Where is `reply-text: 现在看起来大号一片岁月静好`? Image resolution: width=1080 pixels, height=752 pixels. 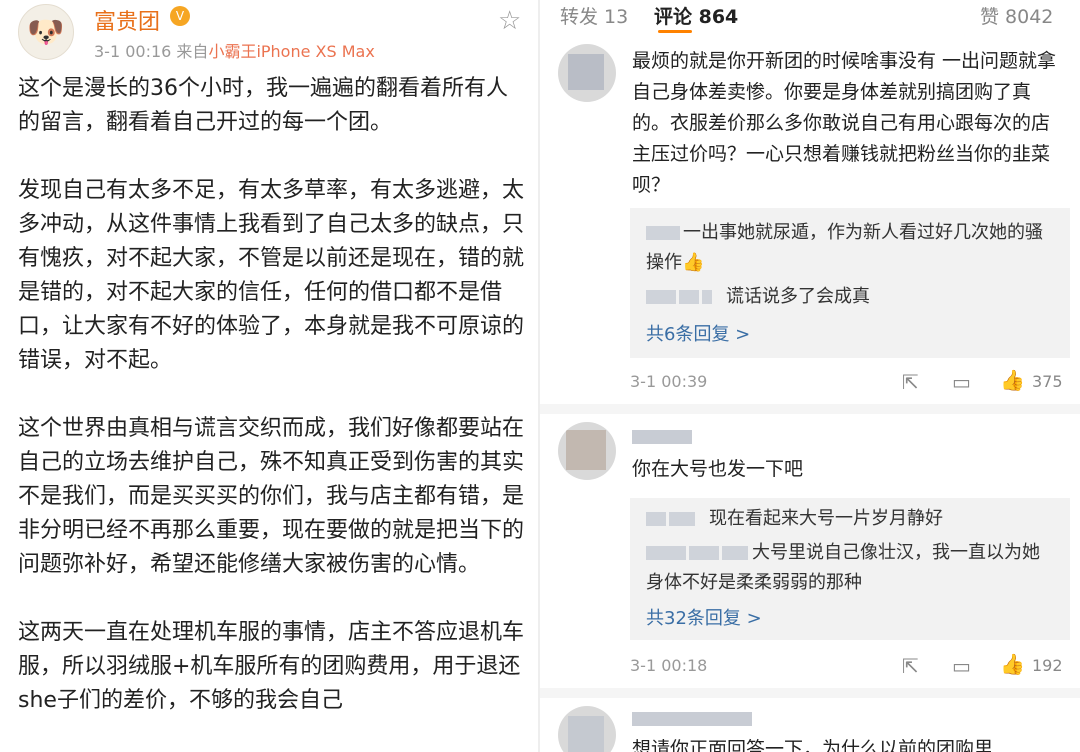 reply-text: 现在看起来大号一片岁月静好 is located at coordinates (826, 518).